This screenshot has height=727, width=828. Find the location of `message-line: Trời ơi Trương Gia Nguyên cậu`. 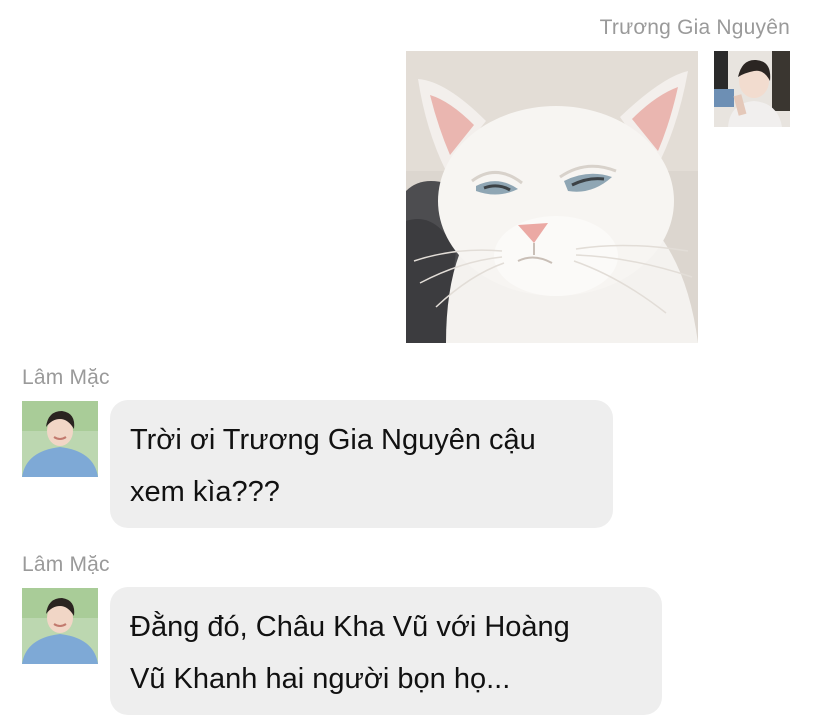

message-line: Trời ơi Trương Gia Nguyên cậu is located at coordinates (333, 440).